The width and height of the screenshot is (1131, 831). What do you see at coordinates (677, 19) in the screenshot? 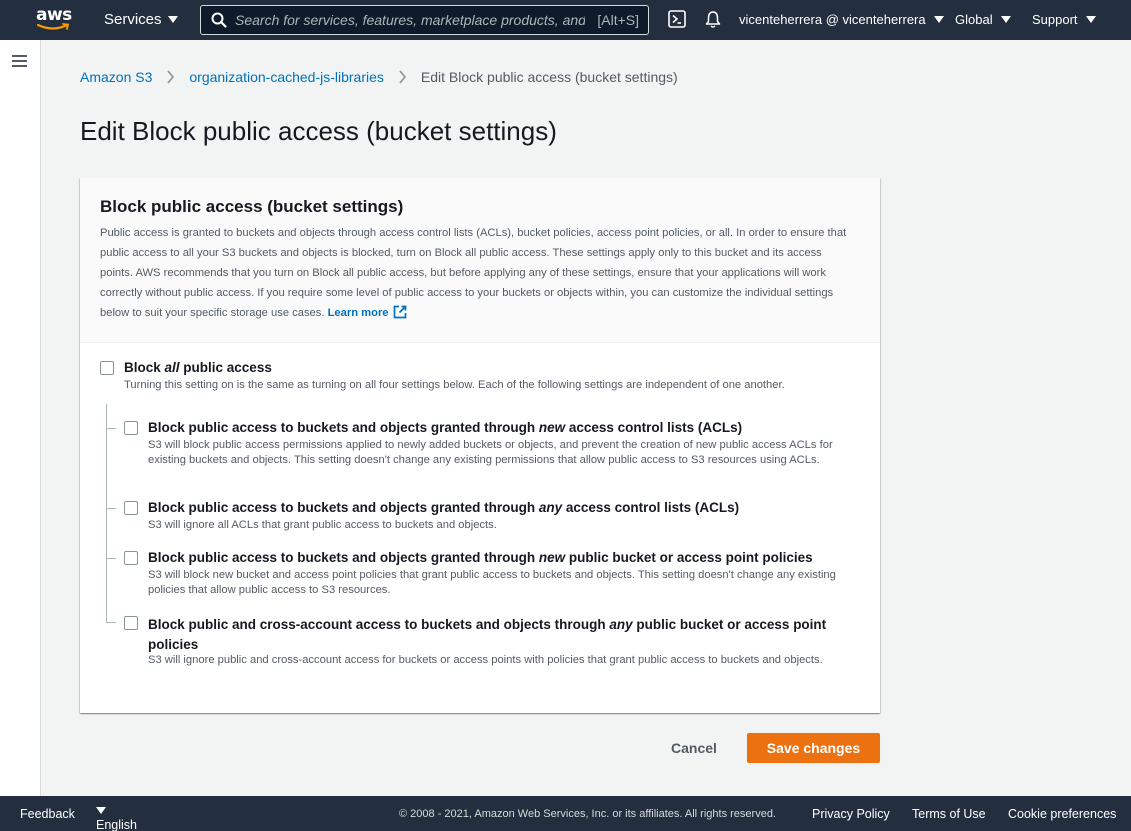
I see `cloudshell-icon` at bounding box center [677, 19].